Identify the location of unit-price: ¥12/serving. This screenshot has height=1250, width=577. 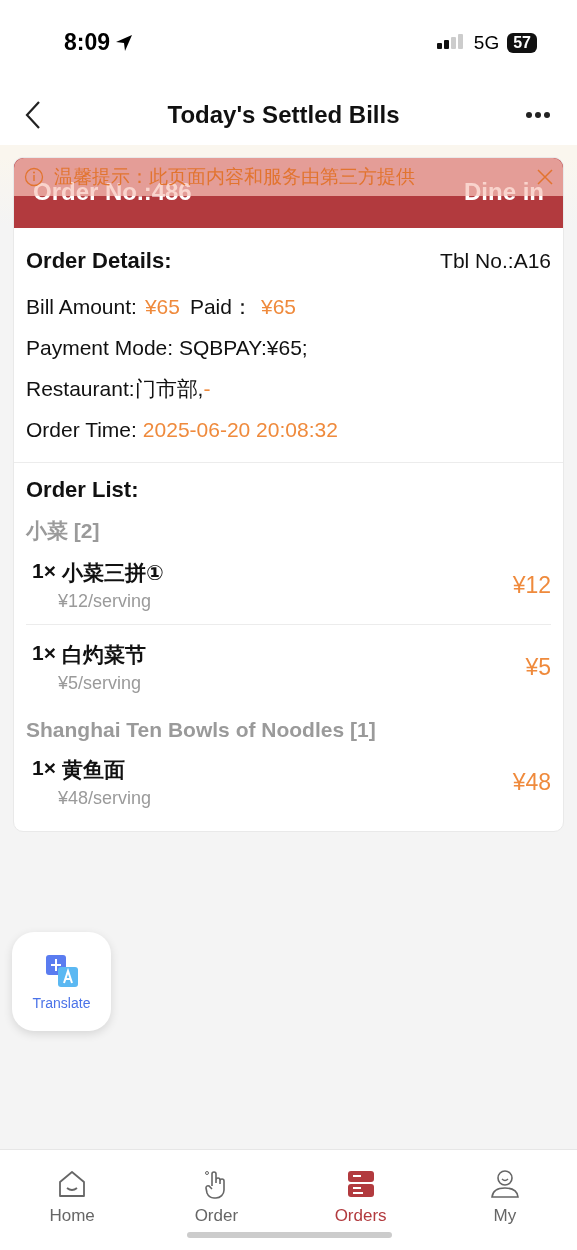
(105, 601).